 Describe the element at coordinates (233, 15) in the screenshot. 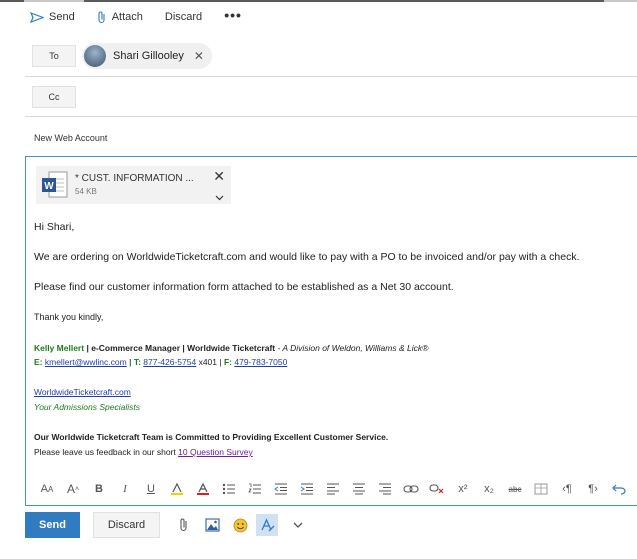

I see `more-options-button: •••` at that location.